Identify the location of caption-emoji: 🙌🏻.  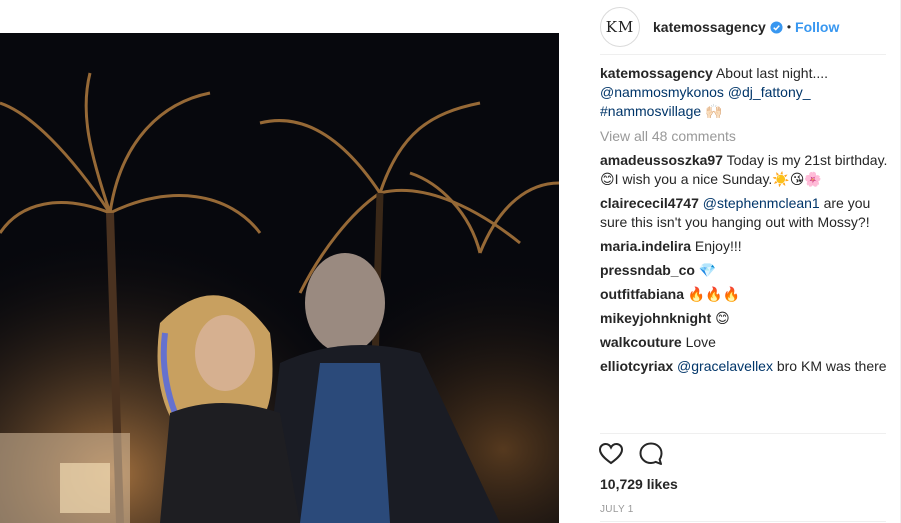
(712, 111).